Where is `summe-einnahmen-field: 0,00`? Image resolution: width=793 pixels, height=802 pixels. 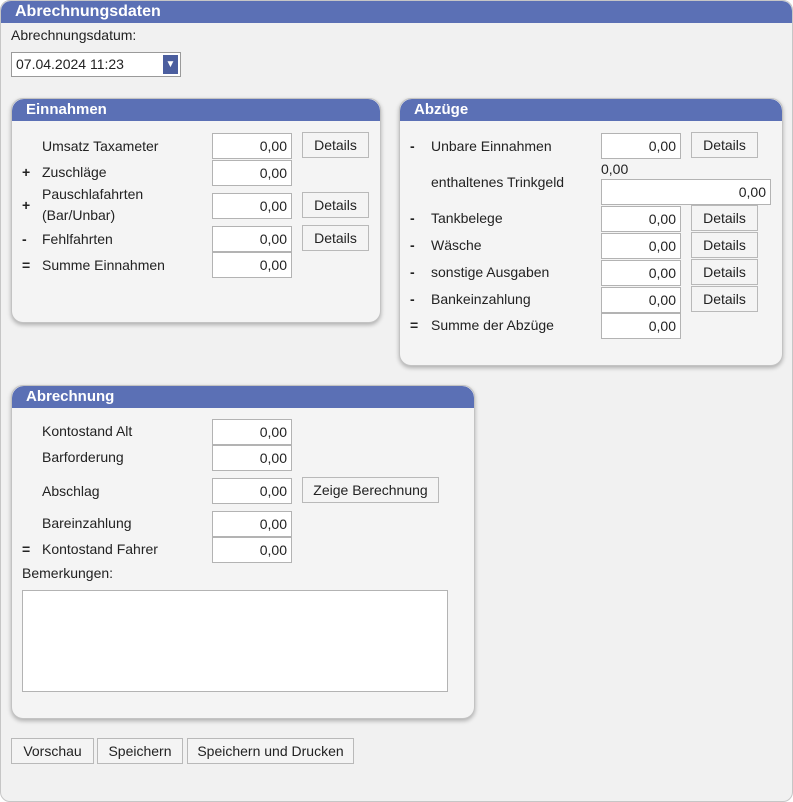 summe-einnahmen-field: 0,00 is located at coordinates (252, 265).